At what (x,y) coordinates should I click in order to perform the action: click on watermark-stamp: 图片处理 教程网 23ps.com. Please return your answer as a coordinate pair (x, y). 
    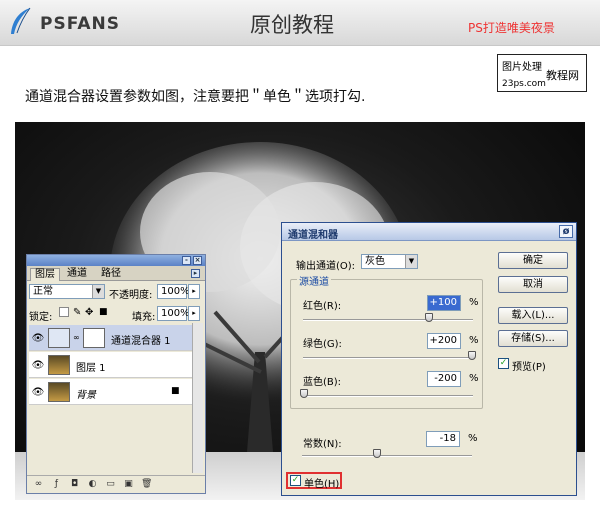
    Looking at the image, I should click on (542, 73).